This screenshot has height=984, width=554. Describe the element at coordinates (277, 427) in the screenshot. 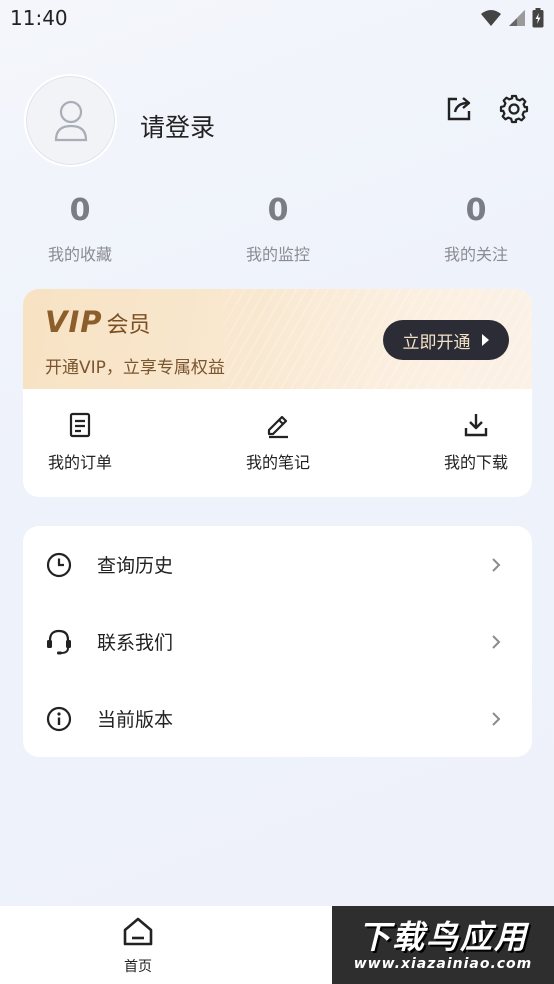

I see `pencil-icon` at that location.